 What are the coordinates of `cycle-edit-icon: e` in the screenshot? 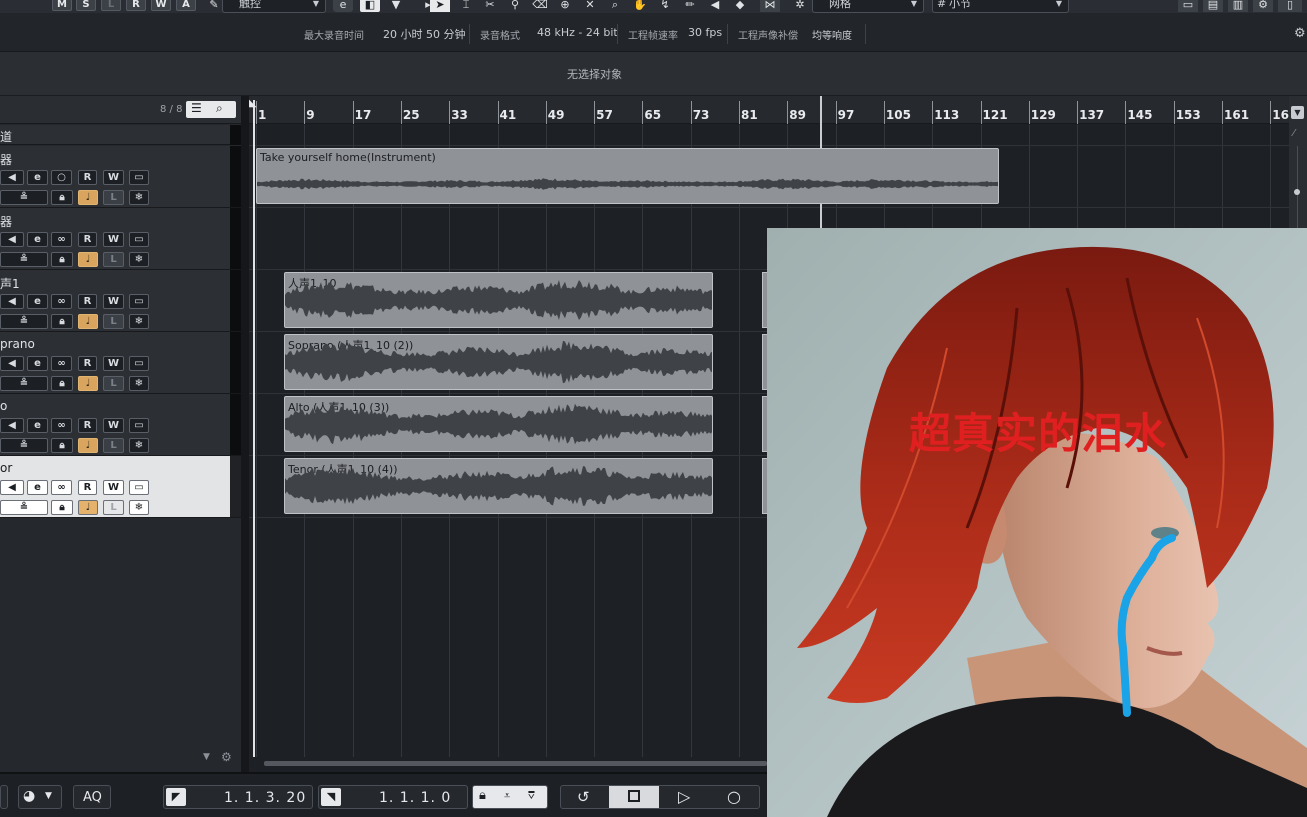 It's located at (343, 6).